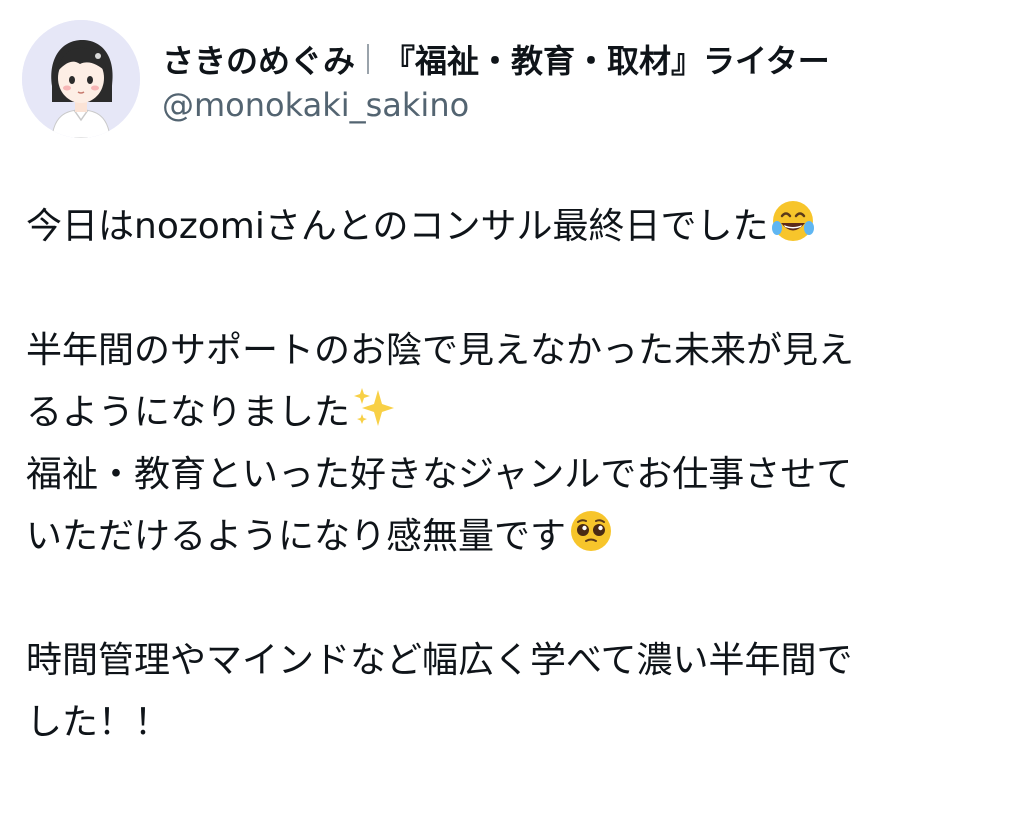  Describe the element at coordinates (439, 660) in the screenshot. I see `tweet-line-text: 時間管理やマインドなど幅広く学べて濃い半年間で` at that location.